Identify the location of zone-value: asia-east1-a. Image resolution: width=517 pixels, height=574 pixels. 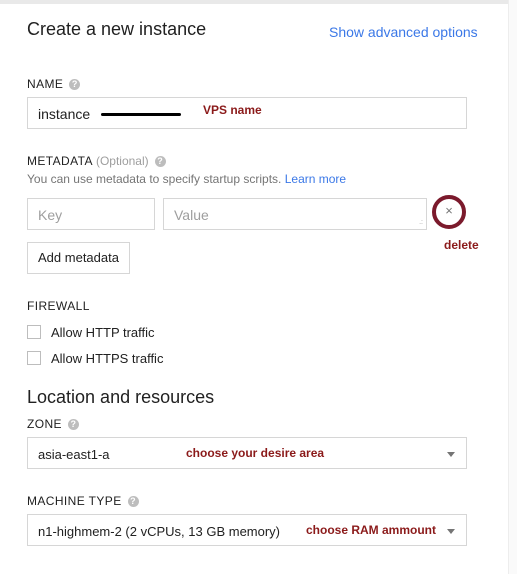
(74, 454).